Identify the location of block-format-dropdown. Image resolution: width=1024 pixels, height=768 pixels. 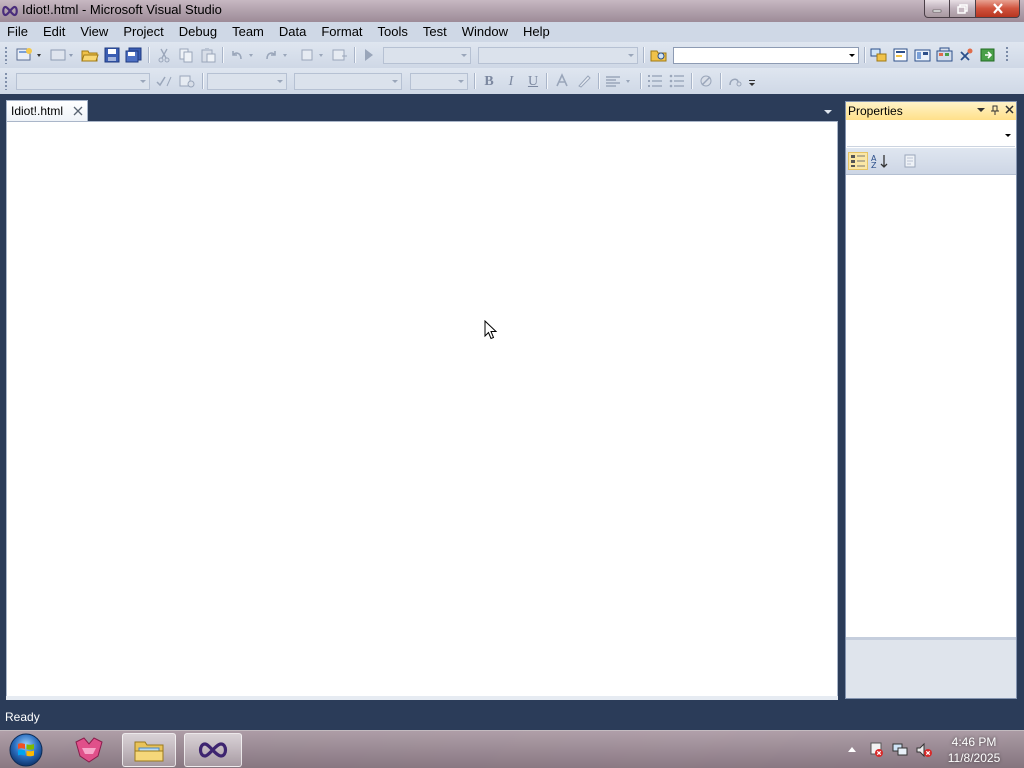
(247, 81).